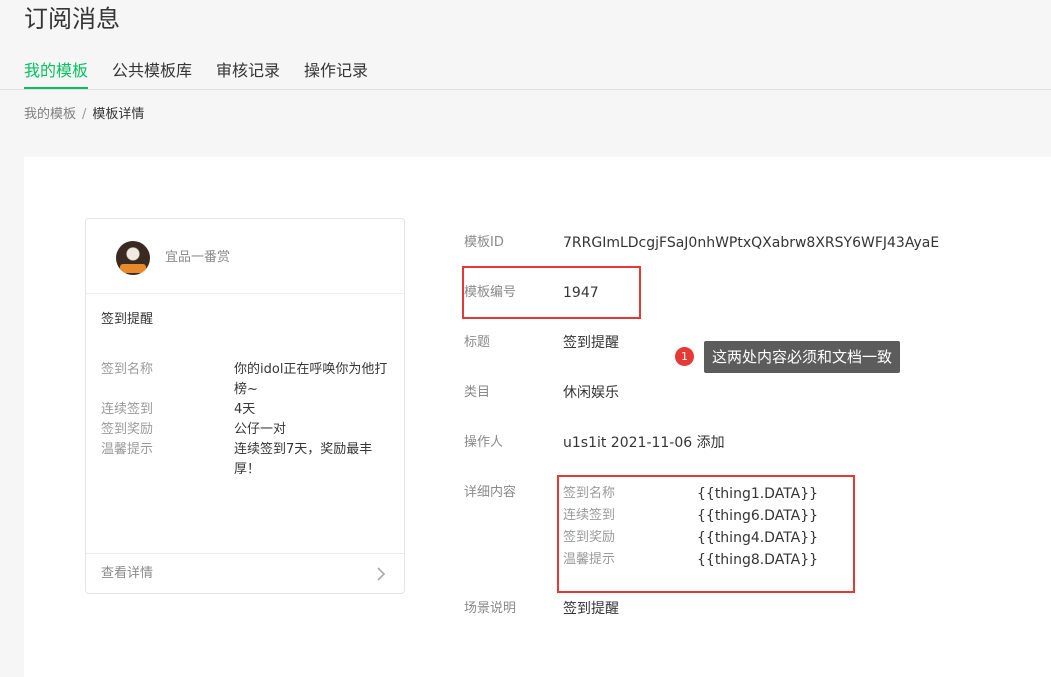 This screenshot has height=677, width=1051. I want to click on preview-field-value: 你的idol正在呼唤你为他打榜~, so click(311, 379).